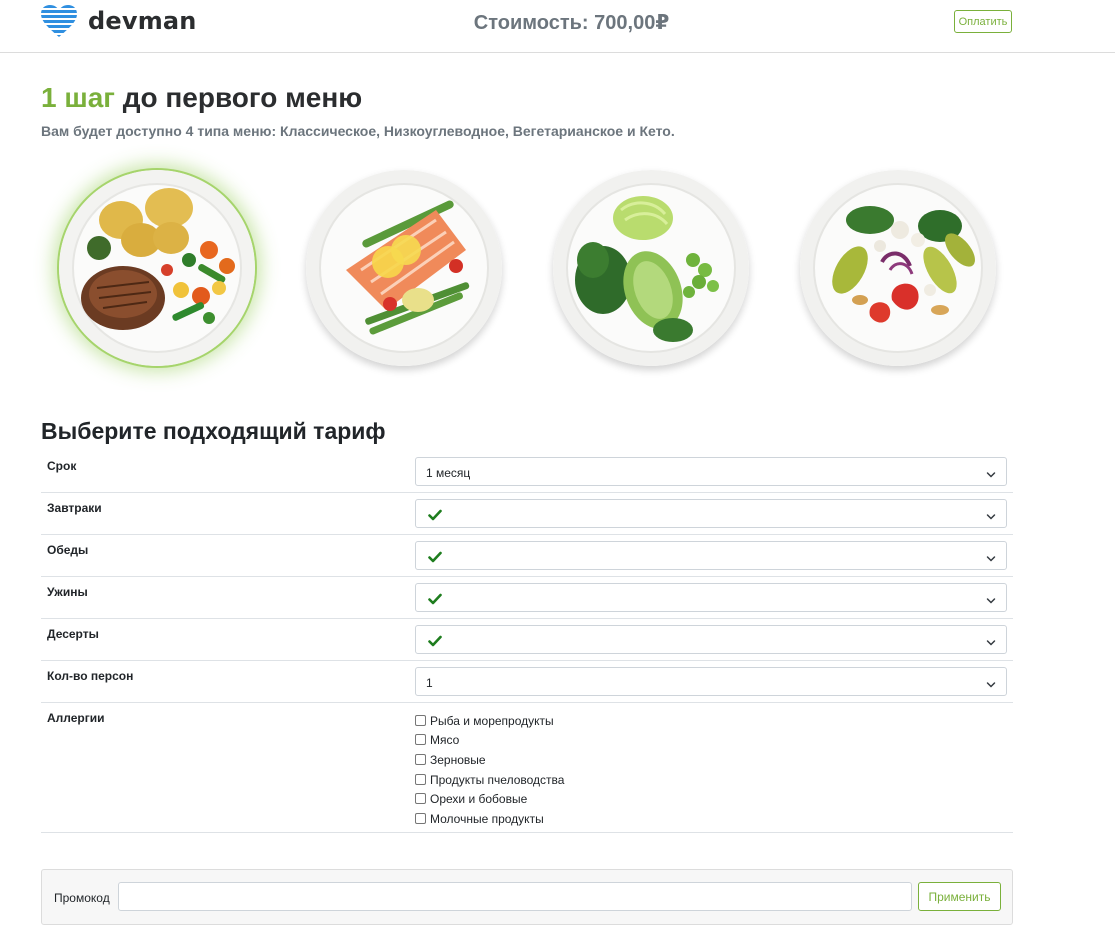  I want to click on page-title: 1 шаг до первого меню, so click(201, 98).